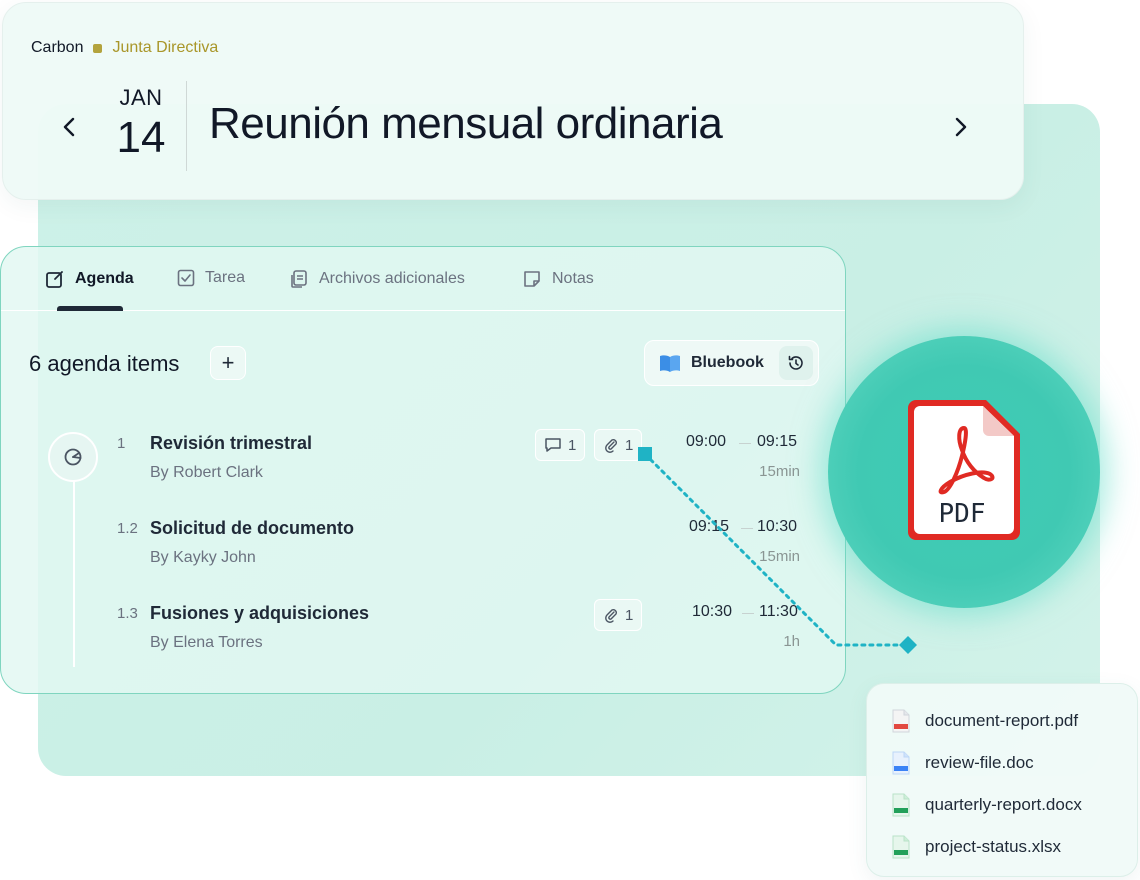 The height and width of the screenshot is (880, 1140). What do you see at coordinates (165, 48) in the screenshot?
I see `board-name: Junta Directiva` at bounding box center [165, 48].